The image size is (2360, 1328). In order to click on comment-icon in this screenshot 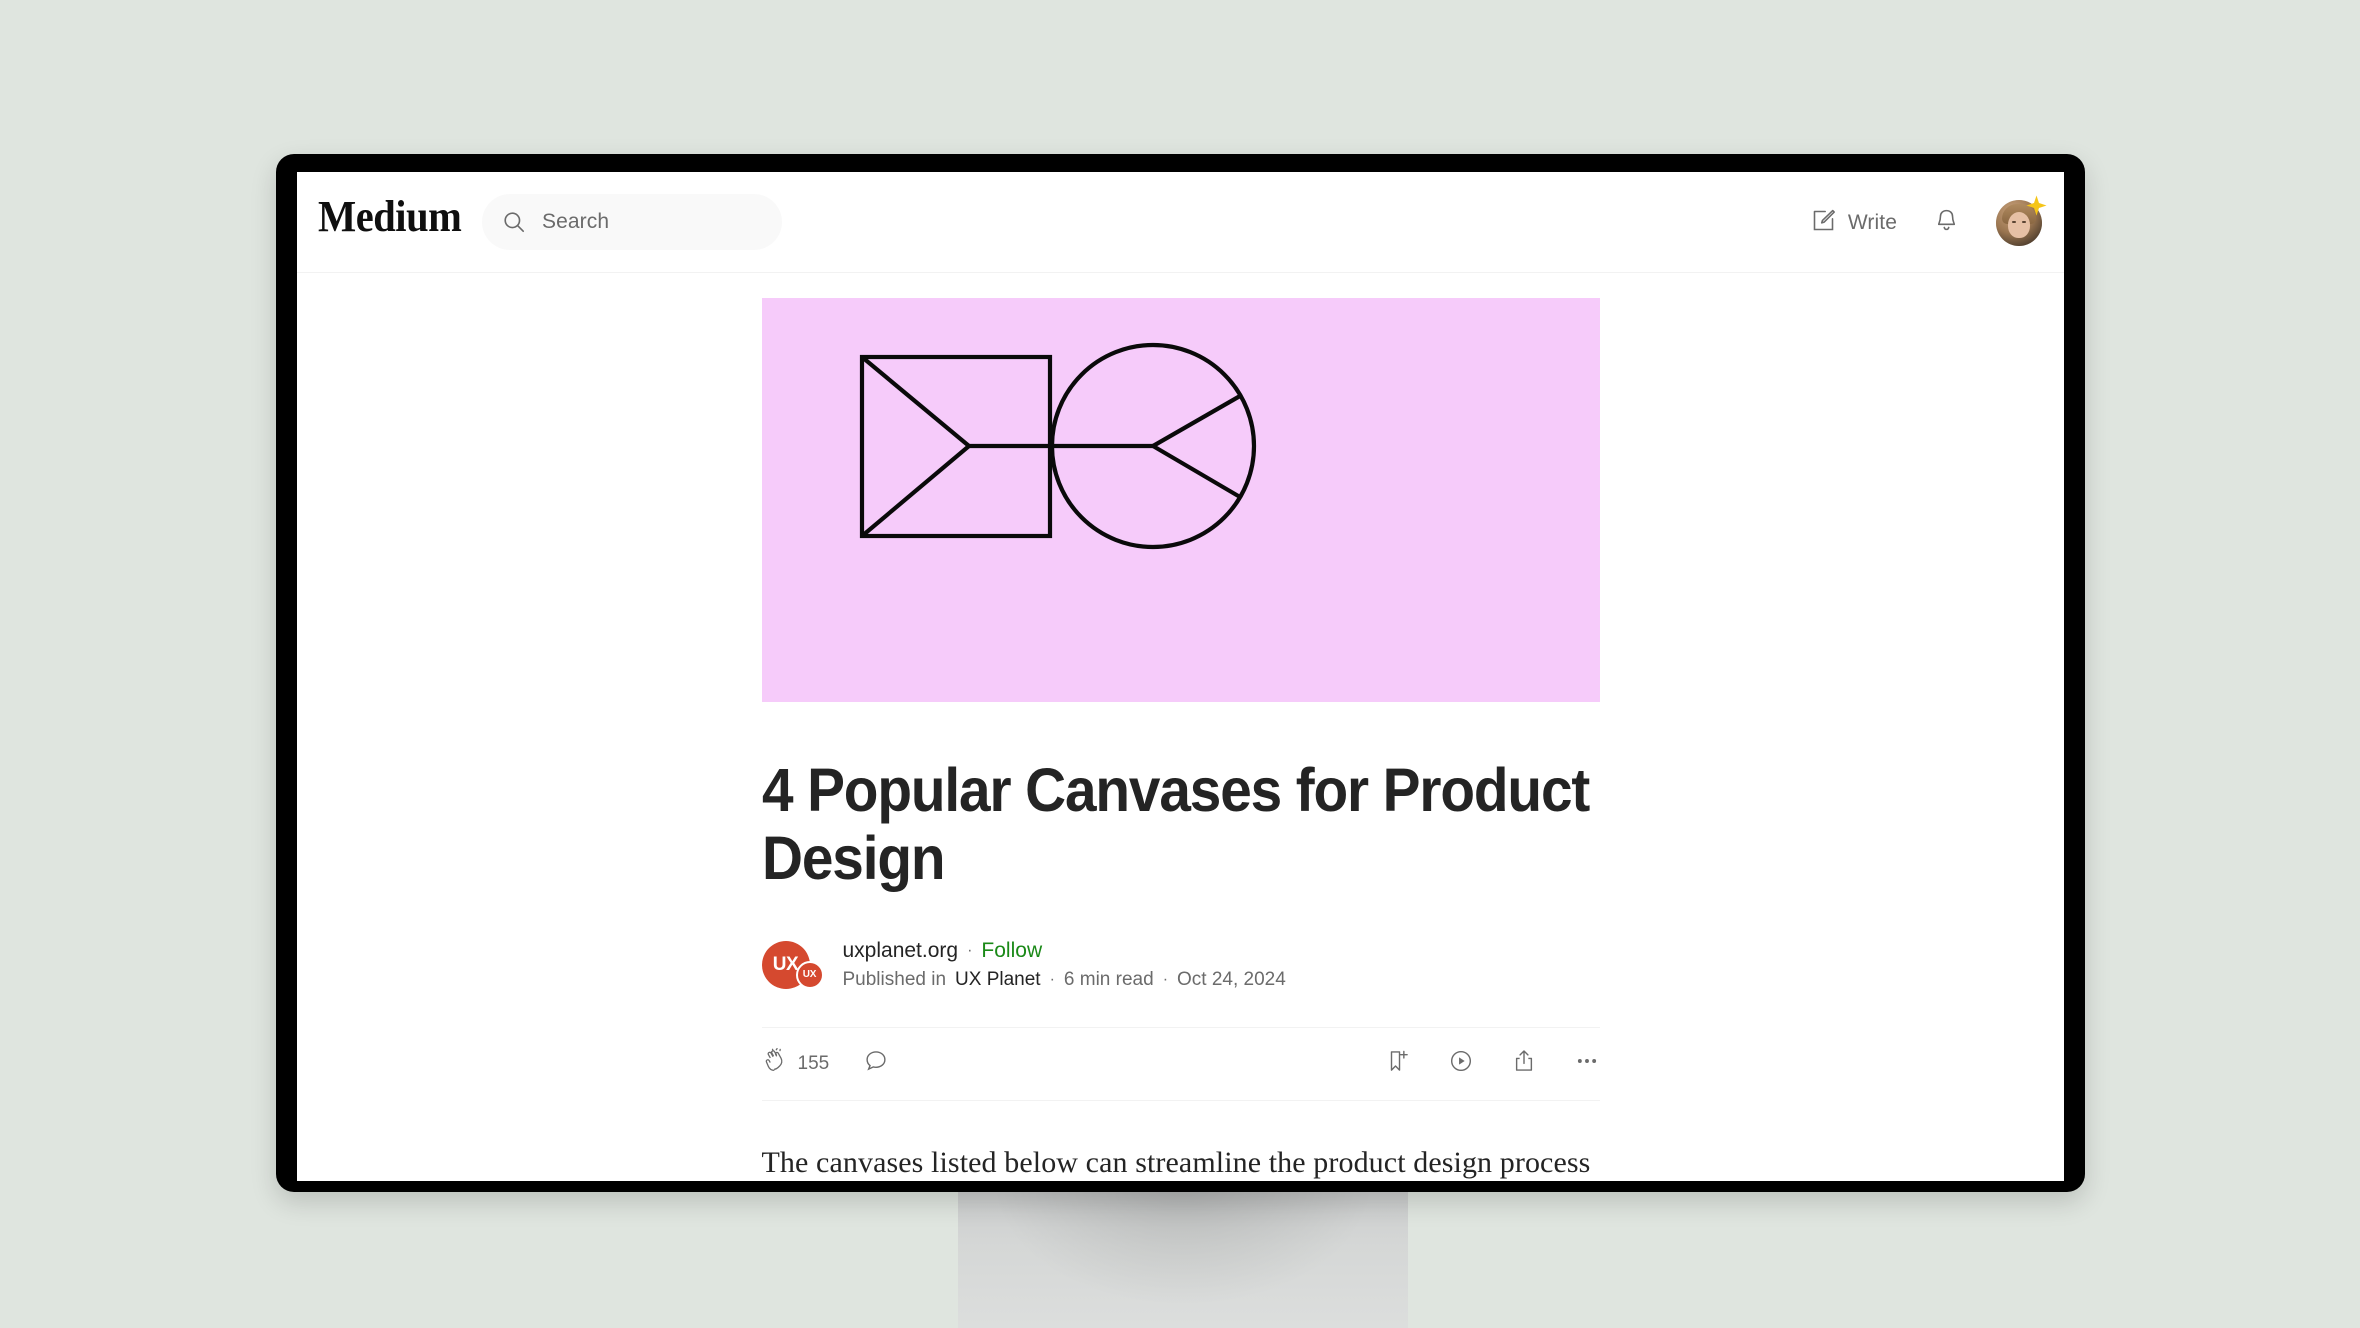, I will do `click(876, 1063)`.